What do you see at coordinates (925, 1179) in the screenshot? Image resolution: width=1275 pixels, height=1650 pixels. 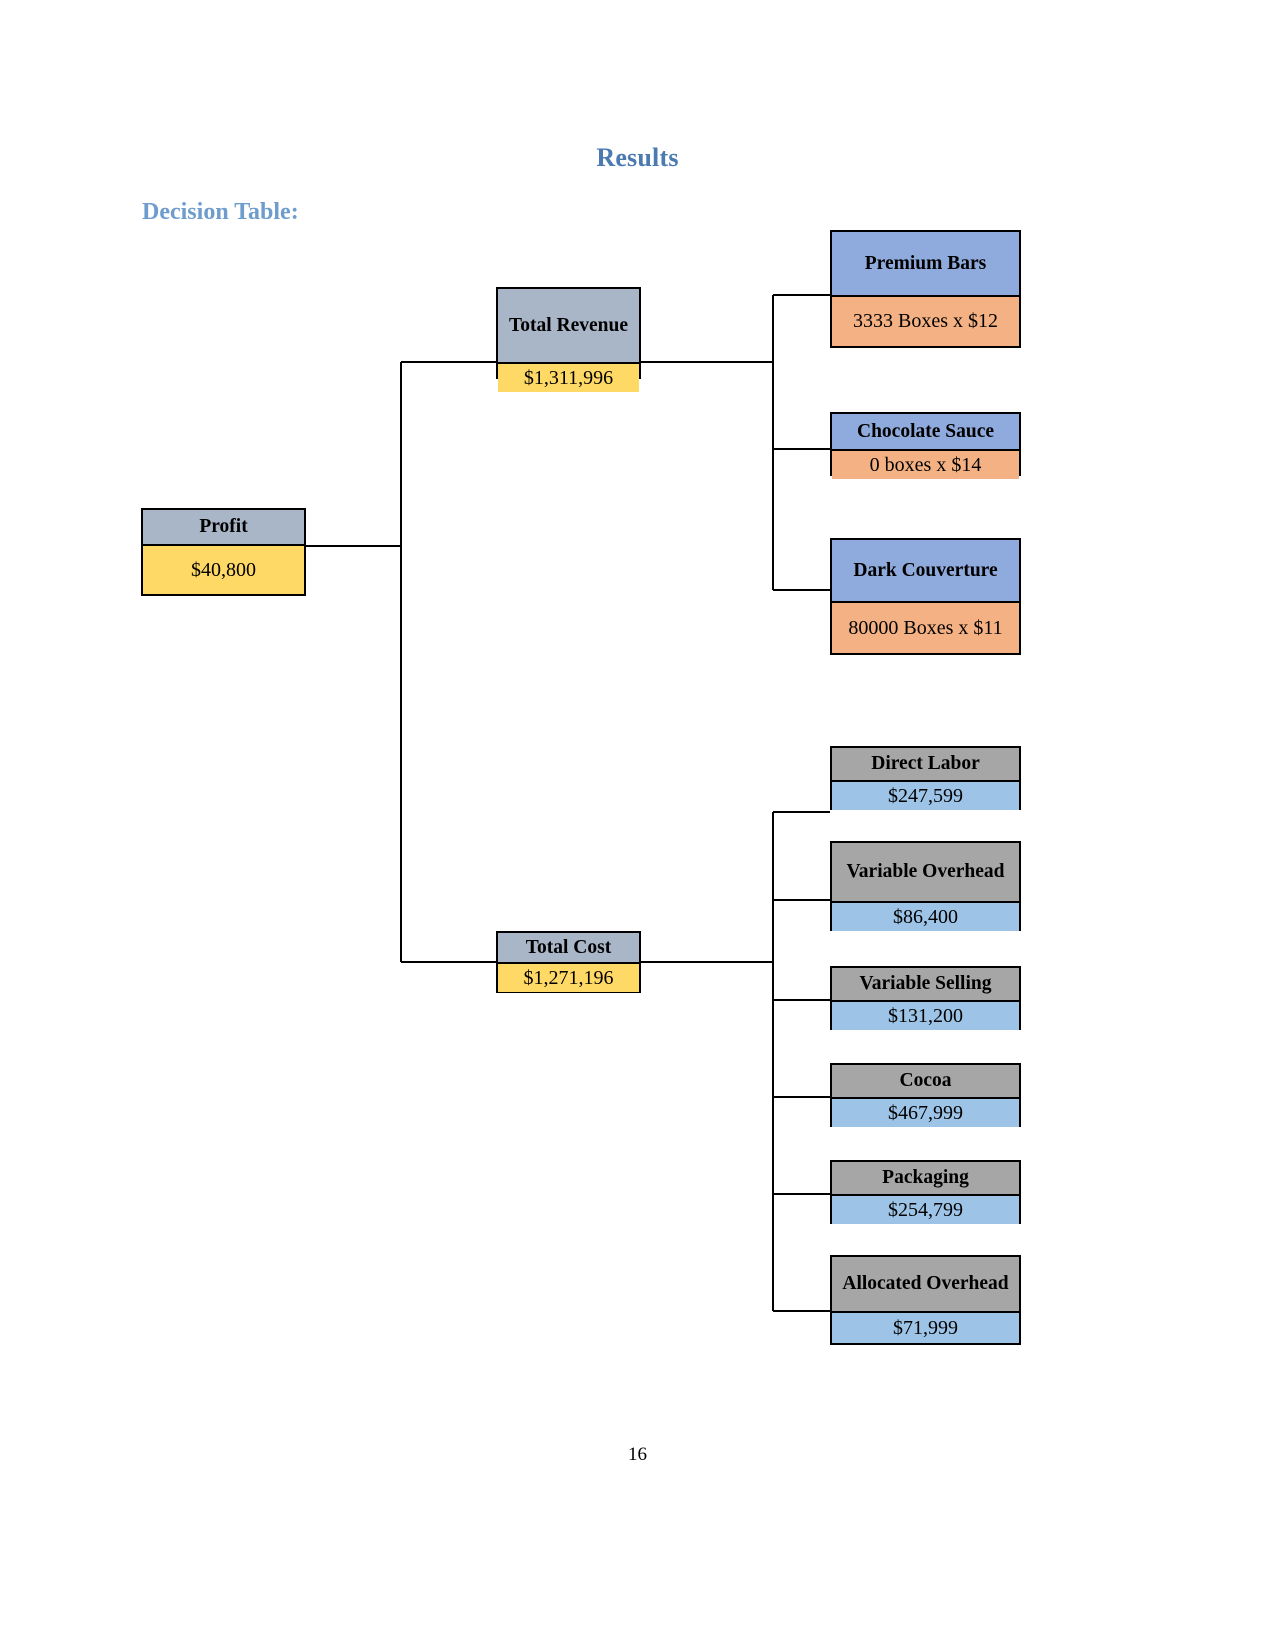 I see `node-packaging-label: Packaging` at bounding box center [925, 1179].